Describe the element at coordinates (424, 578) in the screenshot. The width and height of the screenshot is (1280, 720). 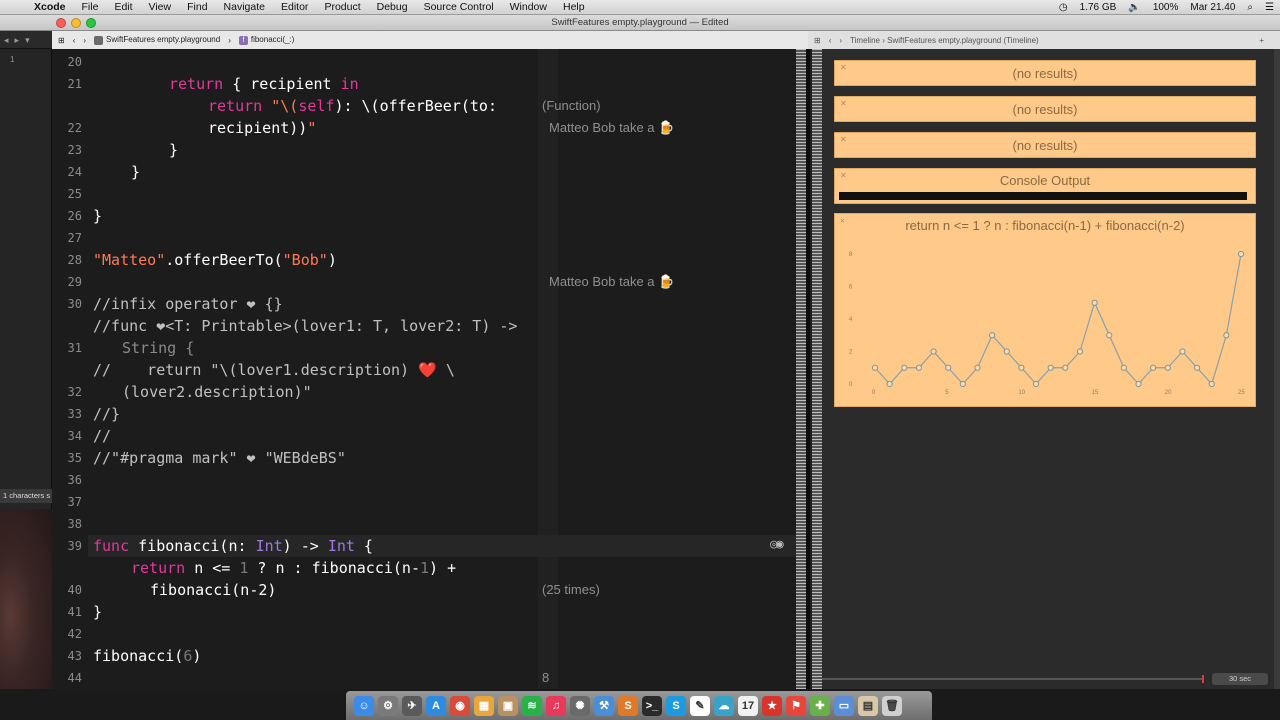
I see `code-line-39-wrap: fibonacci(n-2)` at that location.